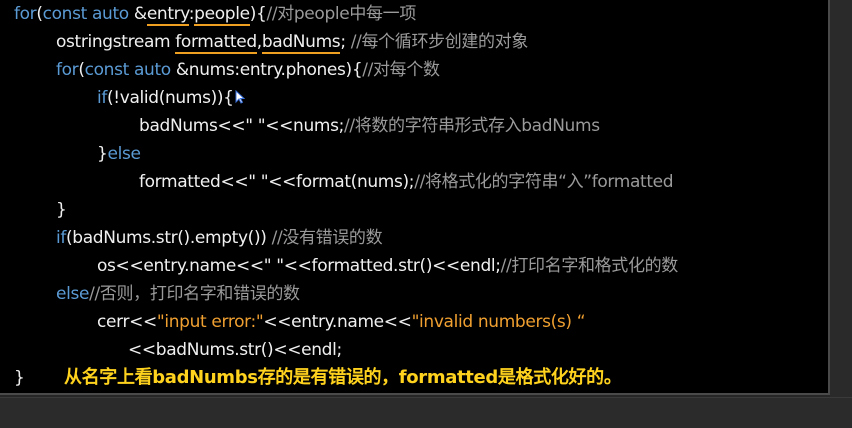  Describe the element at coordinates (19, 378) in the screenshot. I see `code-line-14: }` at that location.